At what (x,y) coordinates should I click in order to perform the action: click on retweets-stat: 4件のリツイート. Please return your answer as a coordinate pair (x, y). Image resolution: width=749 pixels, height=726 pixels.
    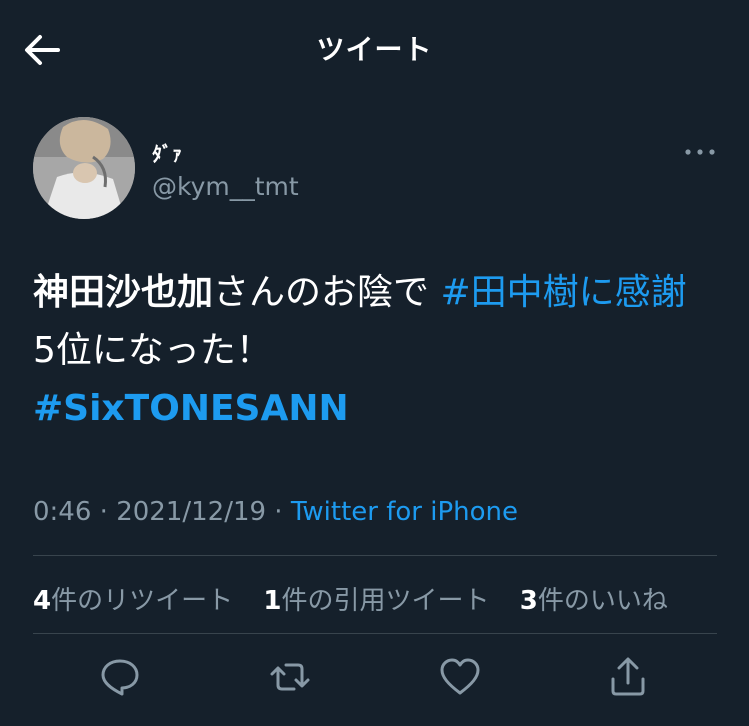
    Looking at the image, I should click on (133, 601).